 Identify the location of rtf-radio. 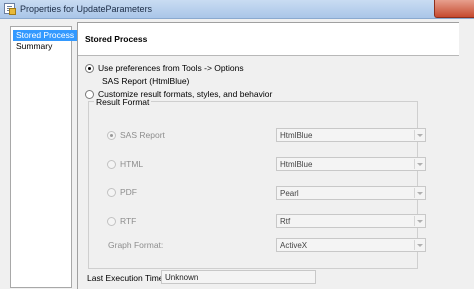
(111, 221).